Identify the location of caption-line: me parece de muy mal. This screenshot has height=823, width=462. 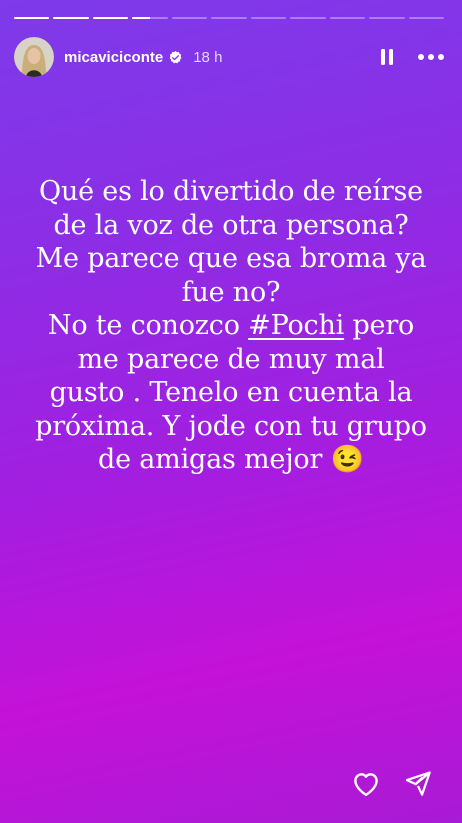
(231, 359).